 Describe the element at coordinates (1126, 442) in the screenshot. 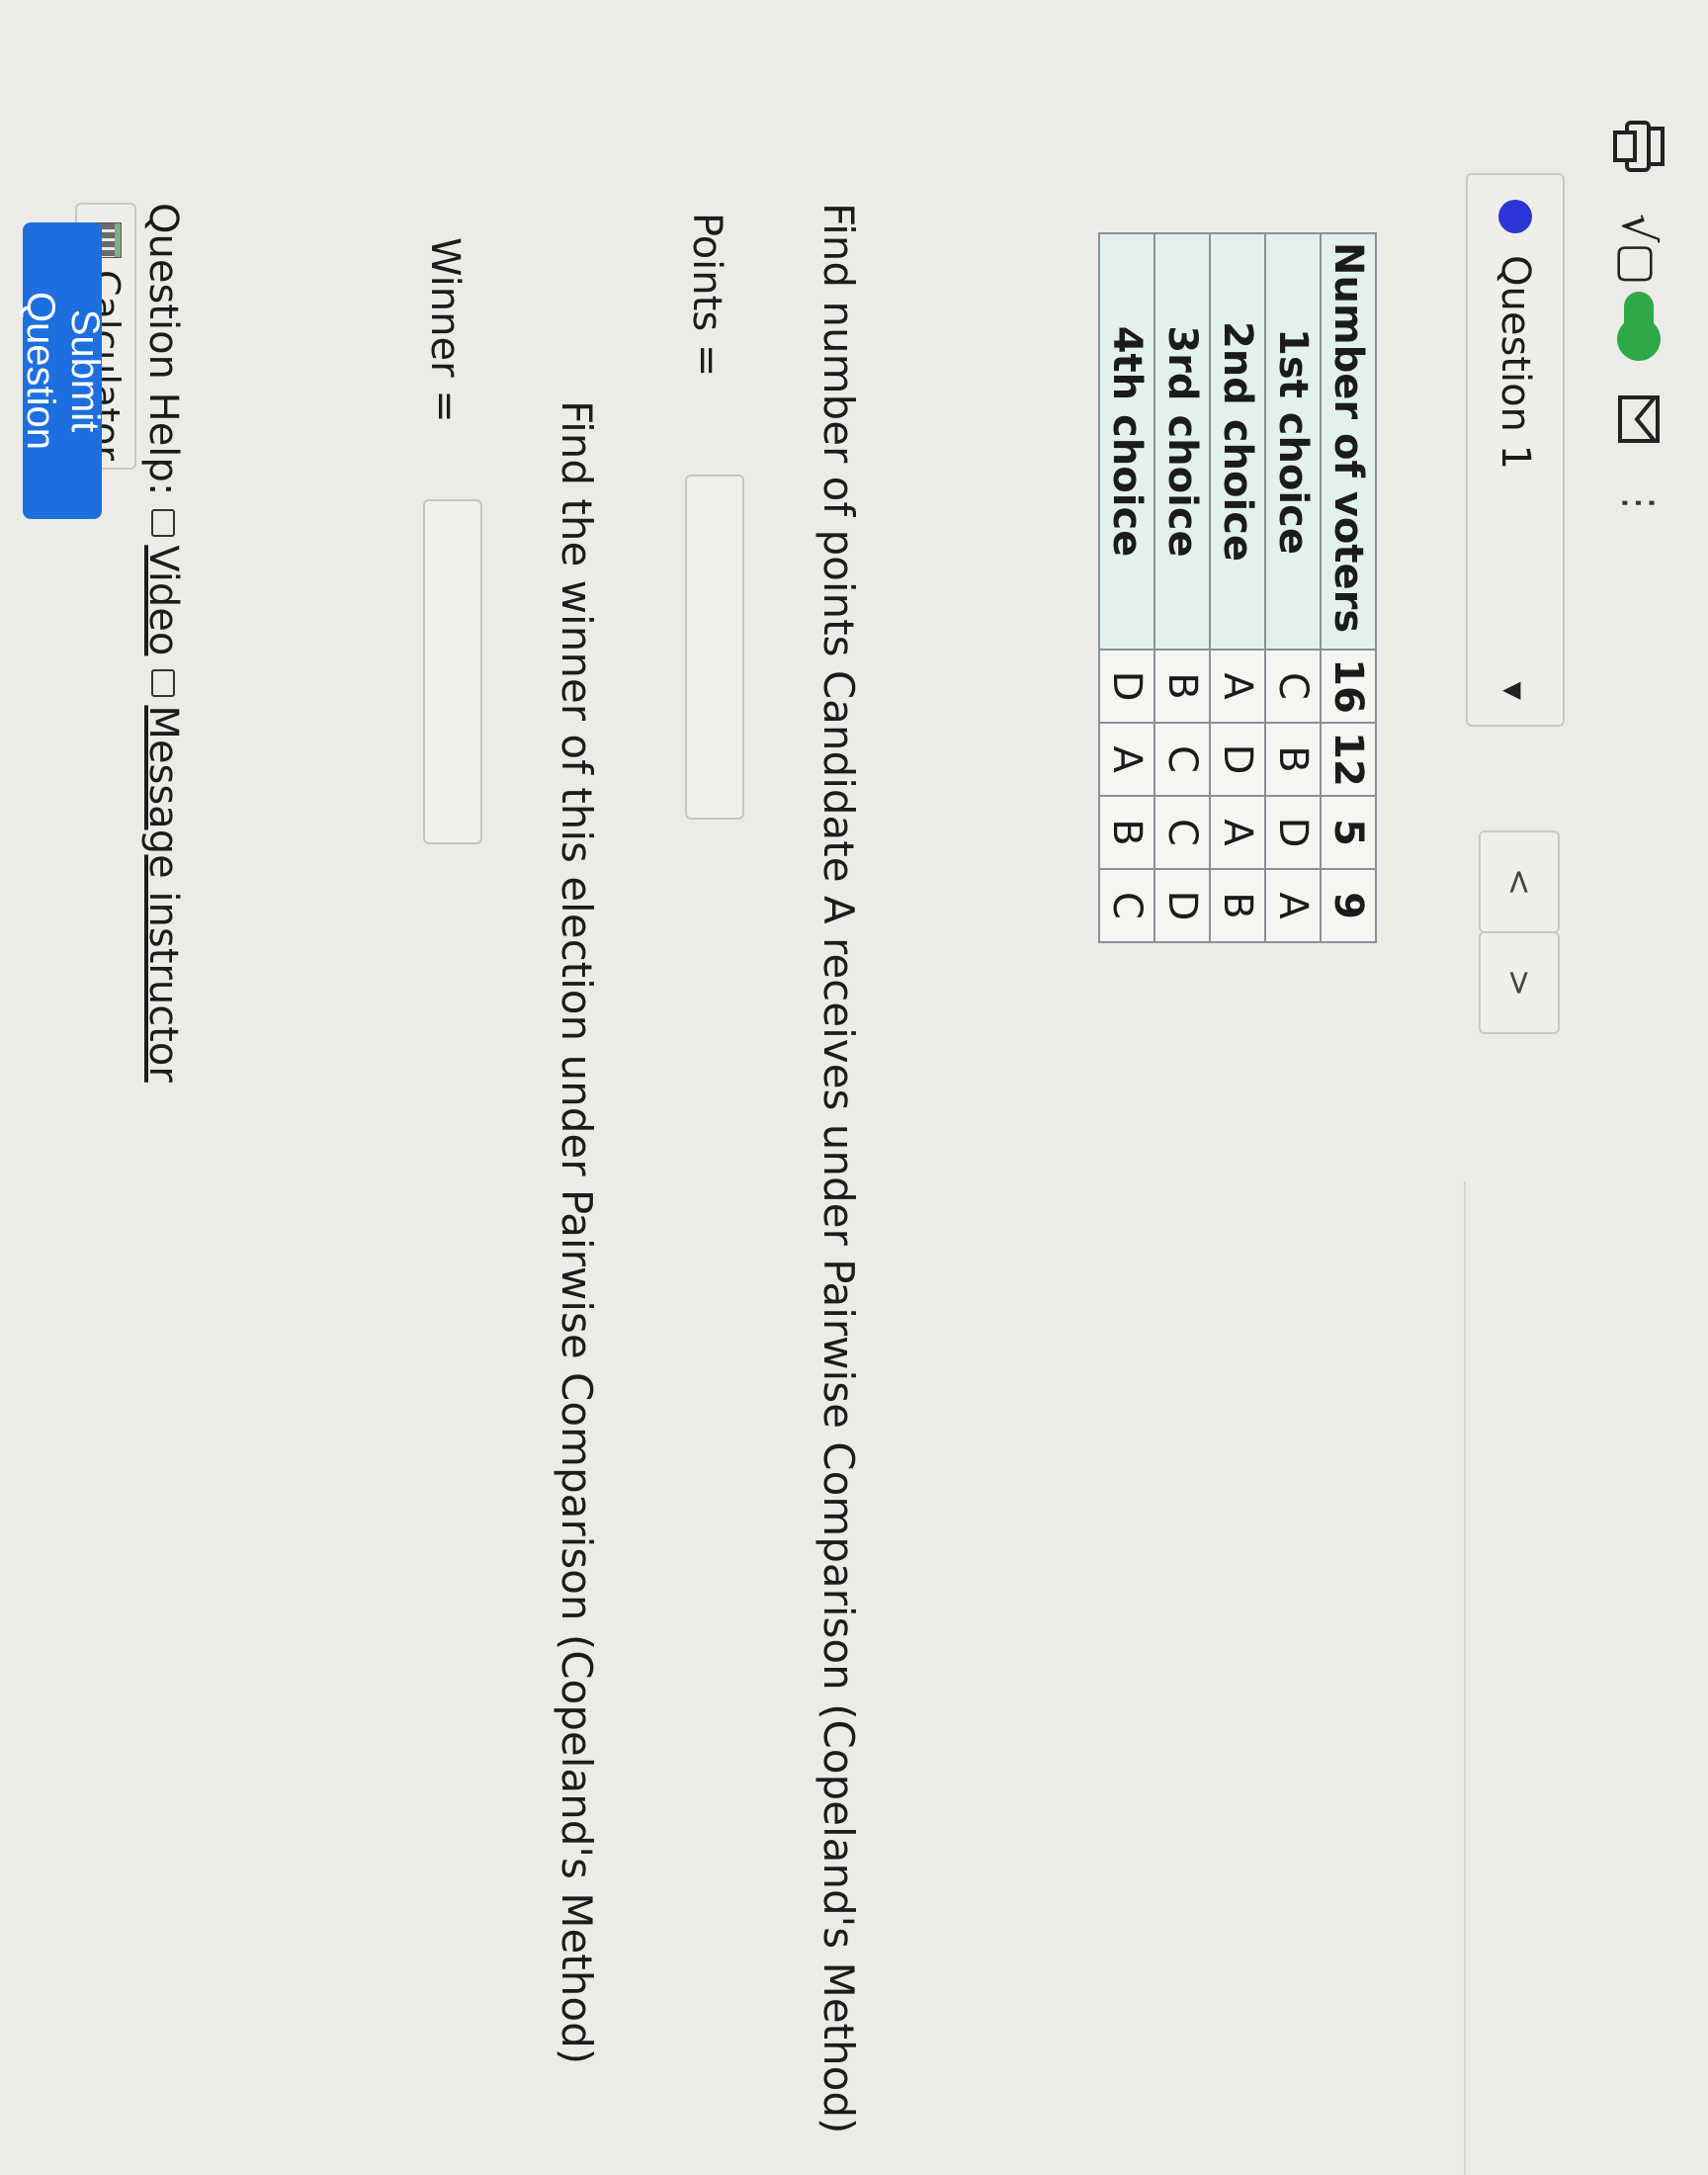

I see `row-label: 4th choice` at that location.